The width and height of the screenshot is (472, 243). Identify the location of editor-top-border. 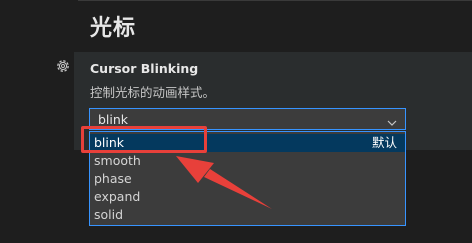
(275, 0).